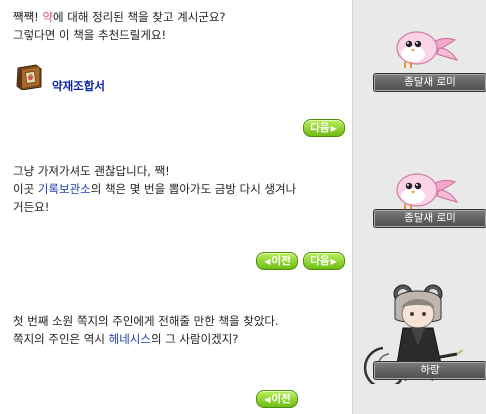 This screenshot has width=486, height=414. What do you see at coordinates (419, 343) in the screenshot?
I see `npc-side-panel: 하랑` at bounding box center [419, 343].